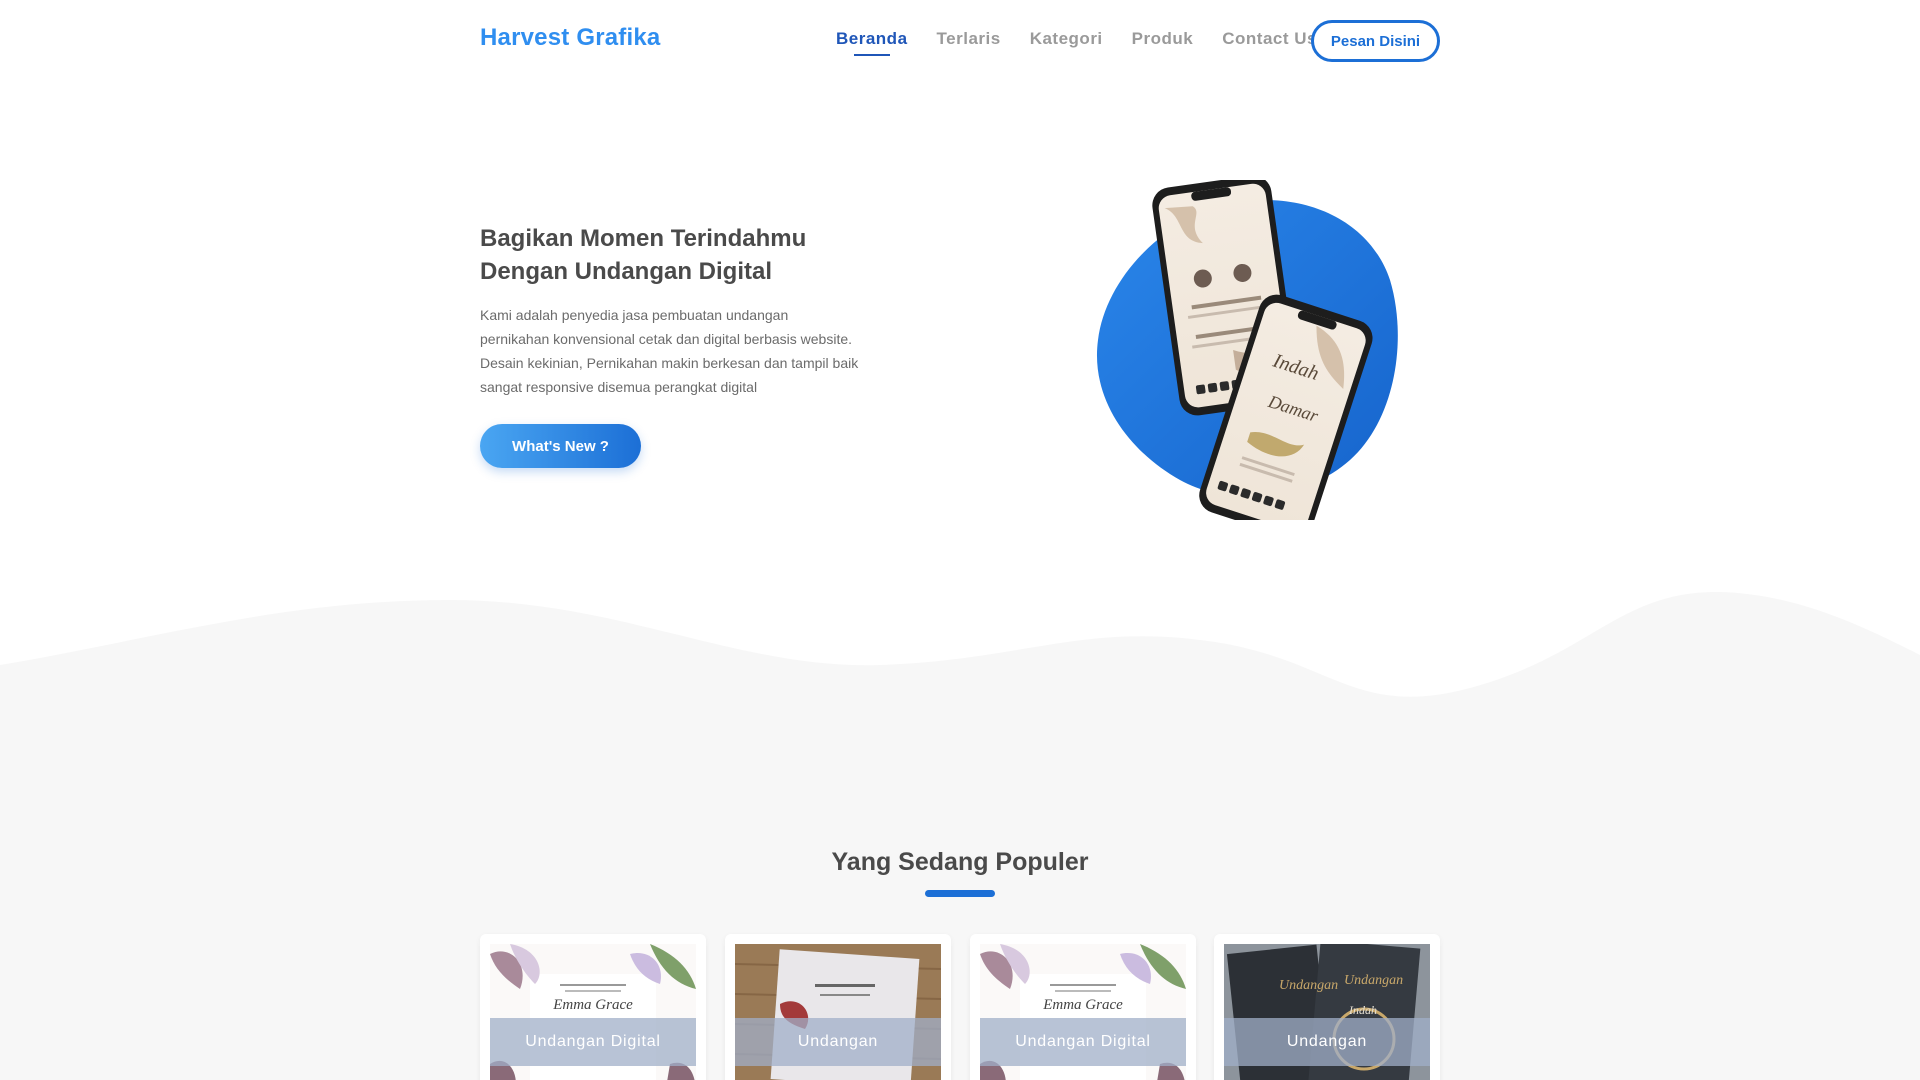  Describe the element at coordinates (1362, 1010) in the screenshot. I see `svg-text: Indah` at that location.